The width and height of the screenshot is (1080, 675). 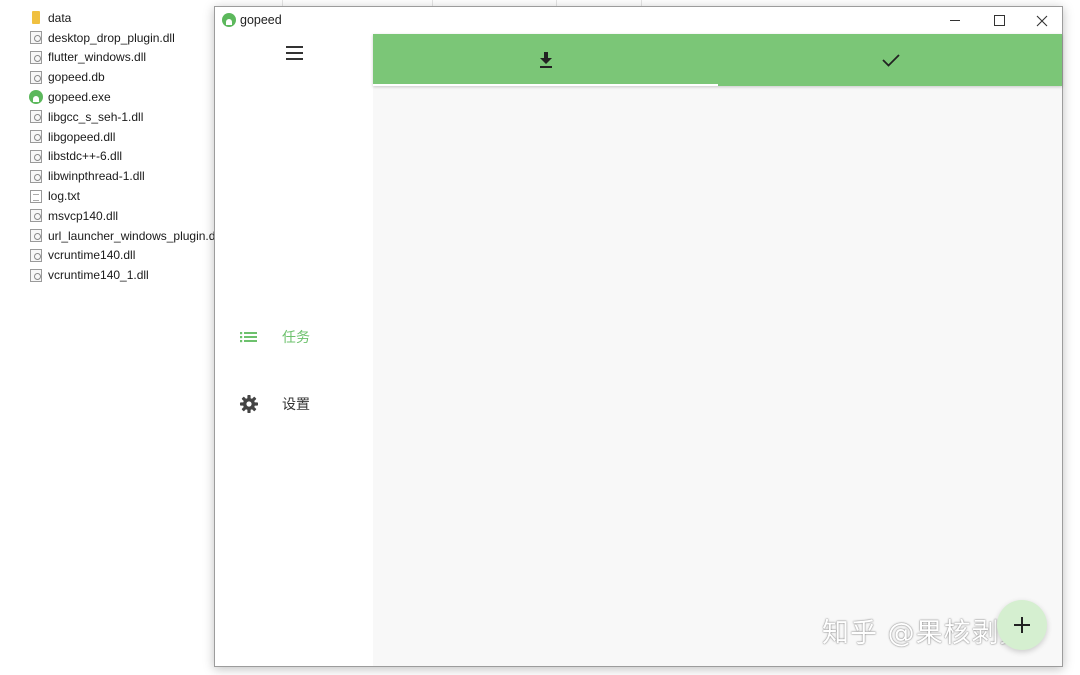 I want to click on file-item: libwinpthread-1.dll, so click(x=125, y=176).